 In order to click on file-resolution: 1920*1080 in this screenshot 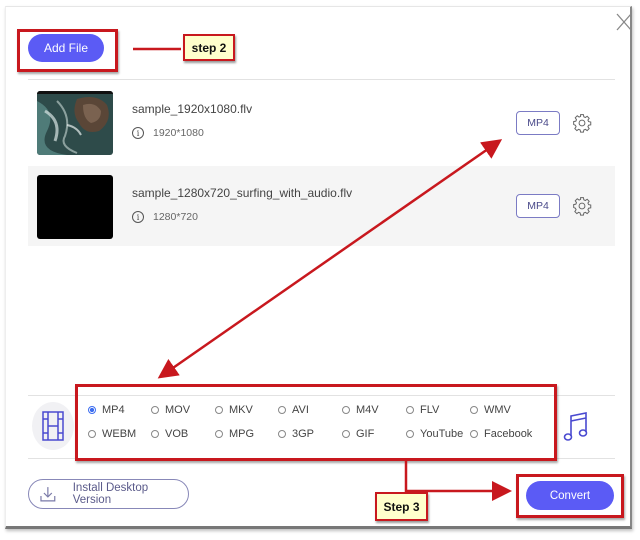, I will do `click(178, 133)`.